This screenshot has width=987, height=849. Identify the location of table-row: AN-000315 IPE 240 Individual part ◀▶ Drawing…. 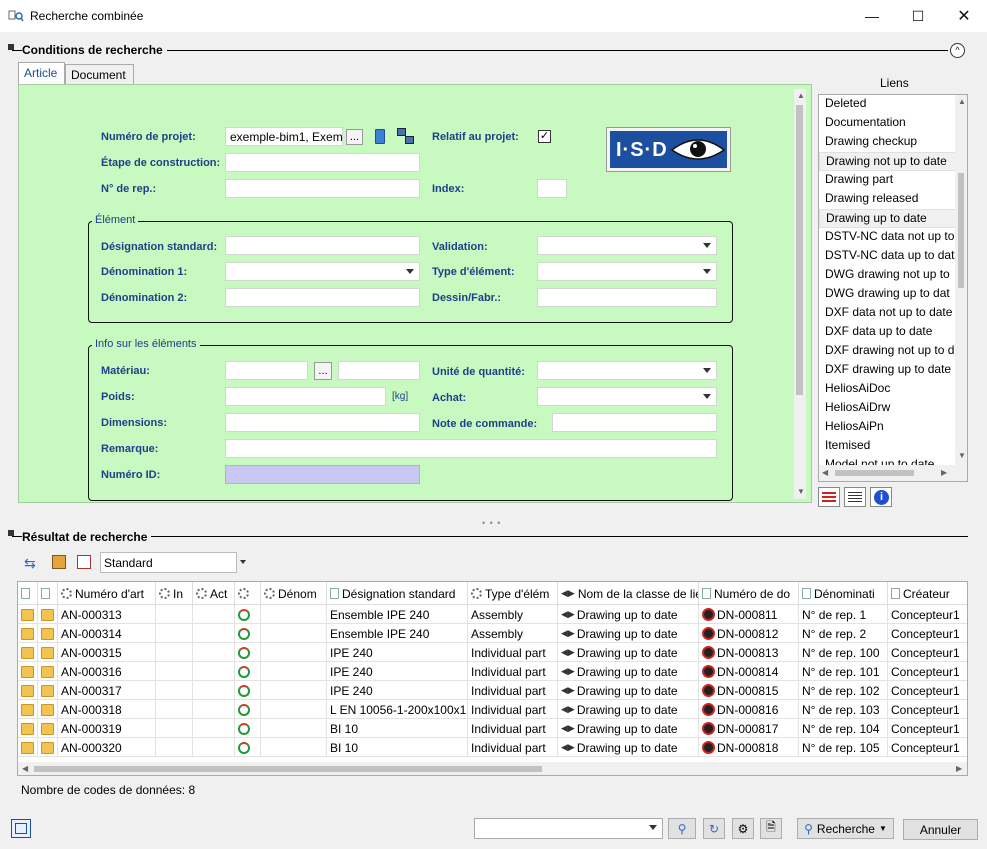
(492, 652).